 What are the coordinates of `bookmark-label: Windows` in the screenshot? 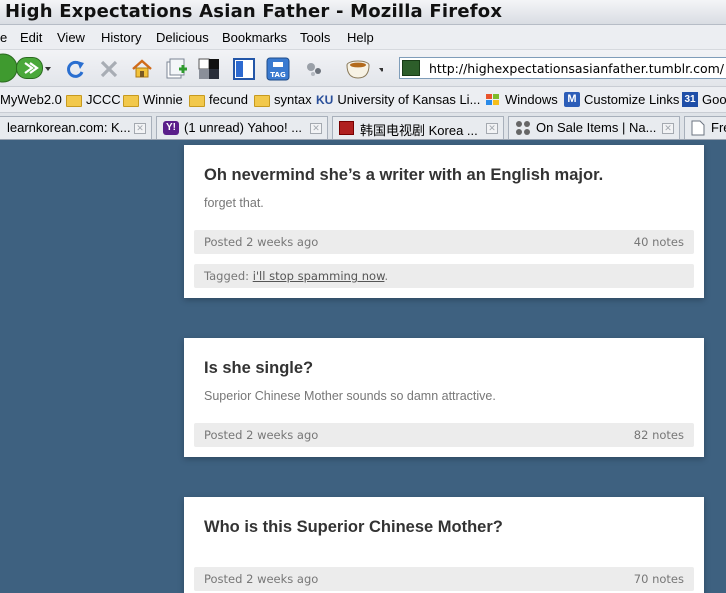 It's located at (531, 99).